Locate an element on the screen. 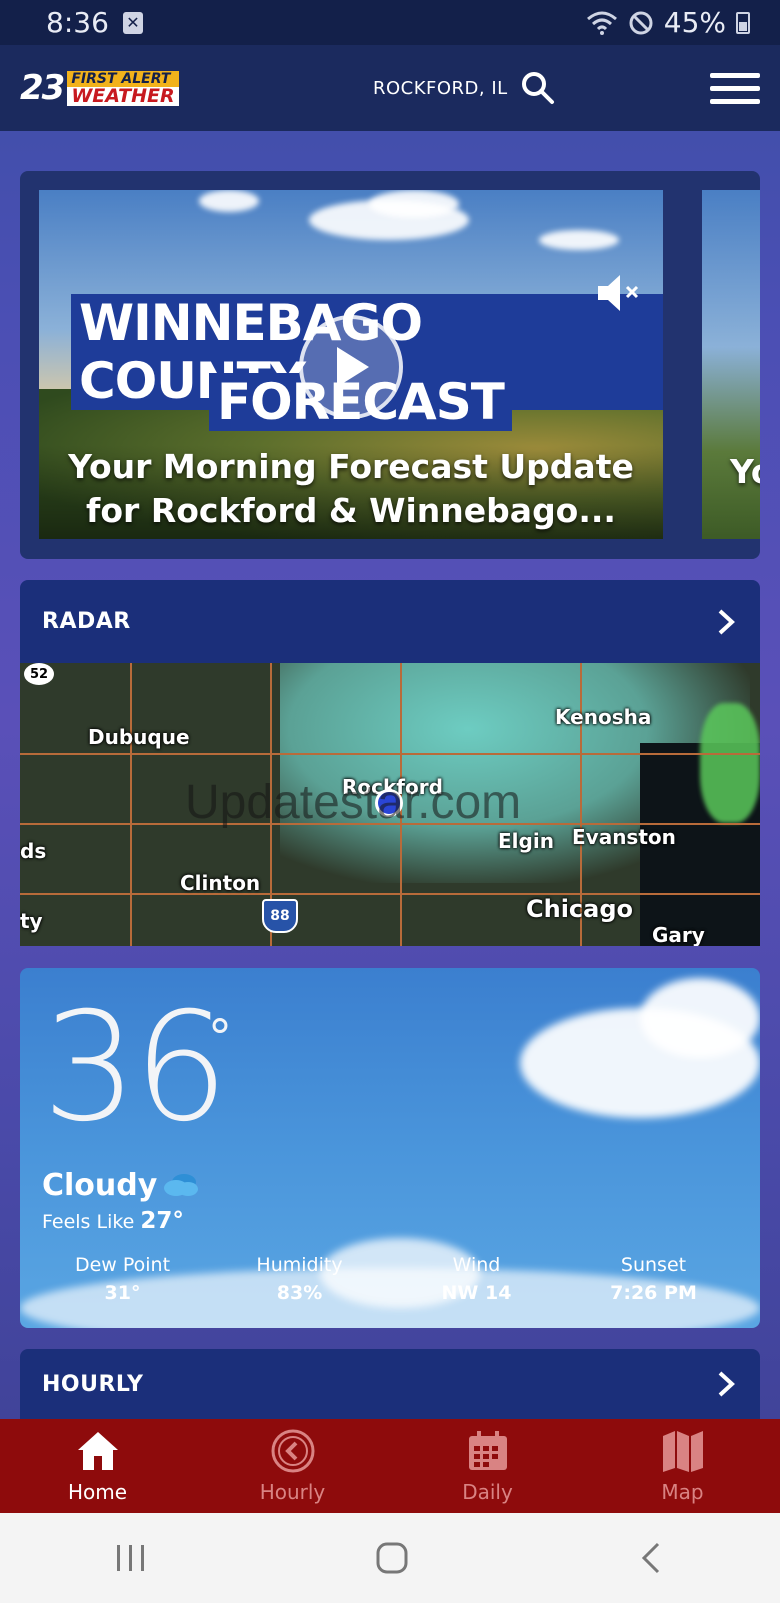 This screenshot has width=780, height=1603. logo-number: 23 is located at coordinates (42, 88).